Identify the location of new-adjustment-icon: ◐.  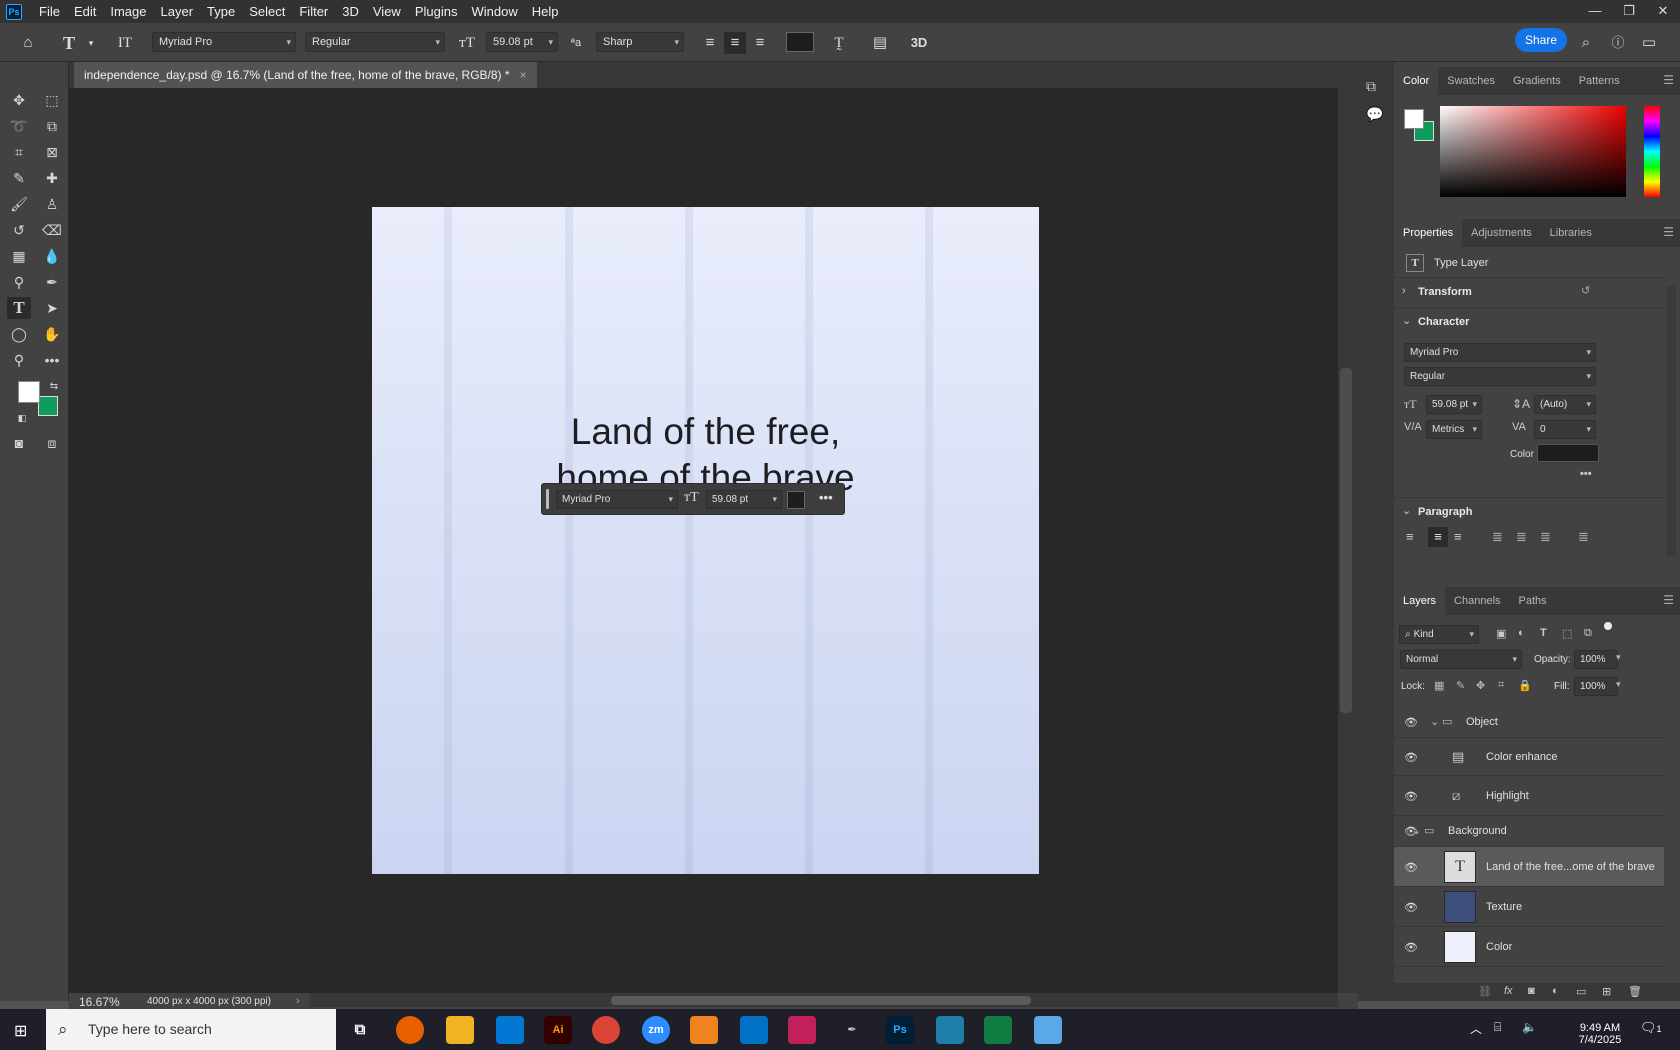
(1555, 991).